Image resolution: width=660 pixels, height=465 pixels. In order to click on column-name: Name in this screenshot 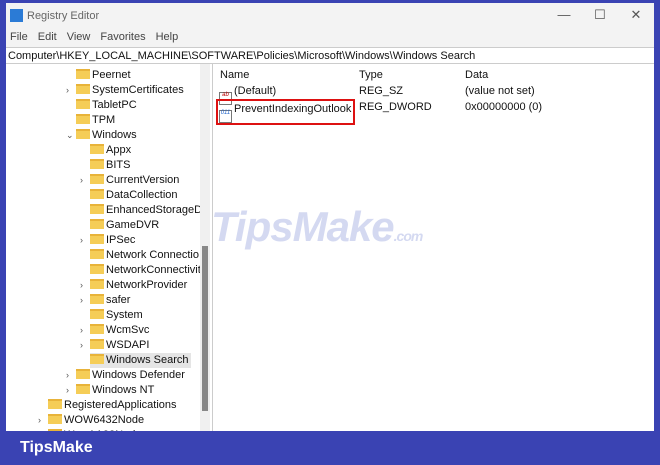, I will do `click(234, 75)`.